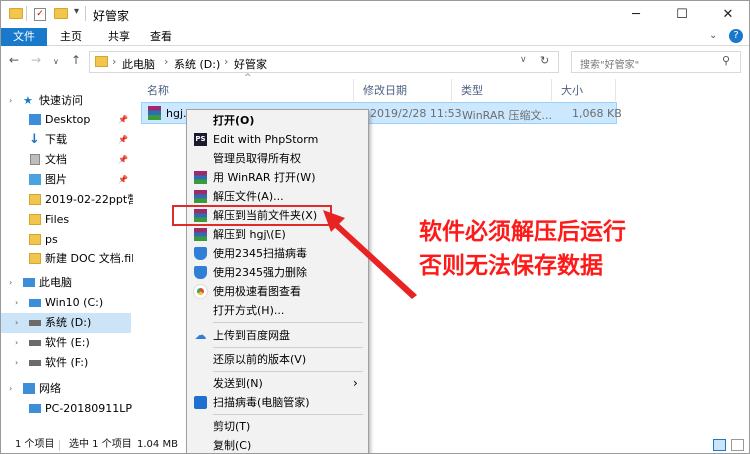 Image resolution: width=750 pixels, height=454 pixels. I want to click on tab-home: 主页, so click(71, 37).